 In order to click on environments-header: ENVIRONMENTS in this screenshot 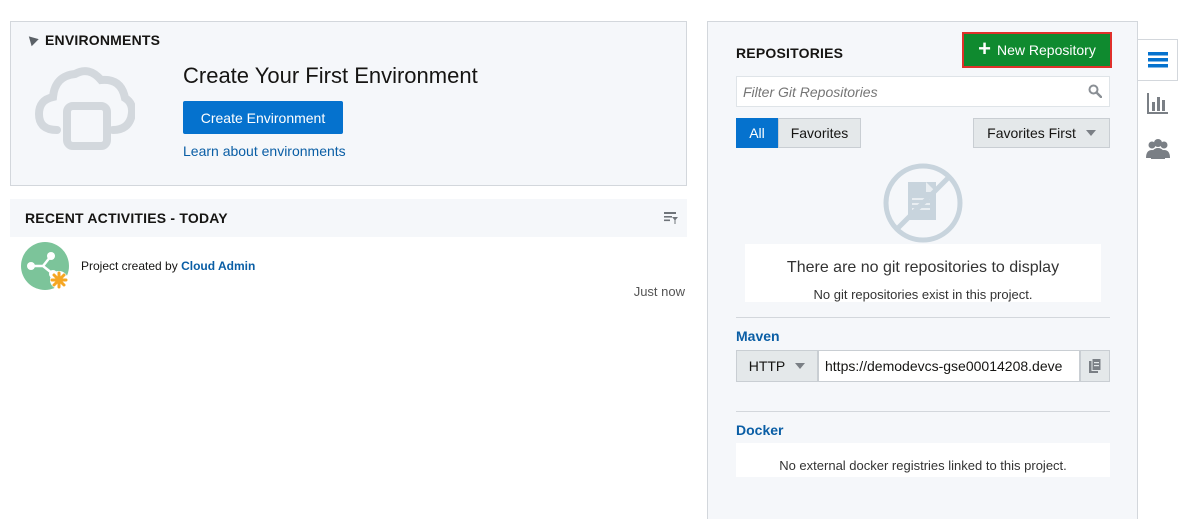, I will do `click(93, 40)`.